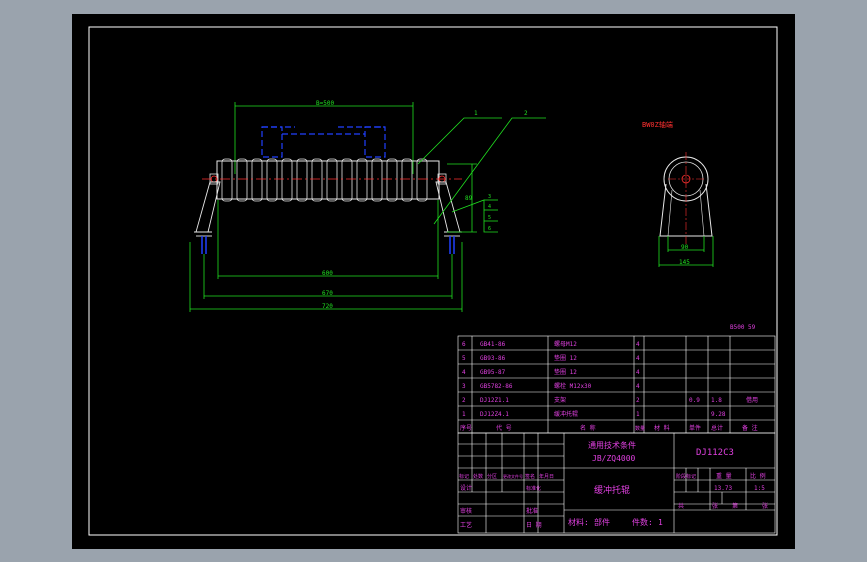 Image resolution: width=867 pixels, height=562 pixels. Describe the element at coordinates (758, 476) in the screenshot. I see `scale-label: 比 例` at that location.